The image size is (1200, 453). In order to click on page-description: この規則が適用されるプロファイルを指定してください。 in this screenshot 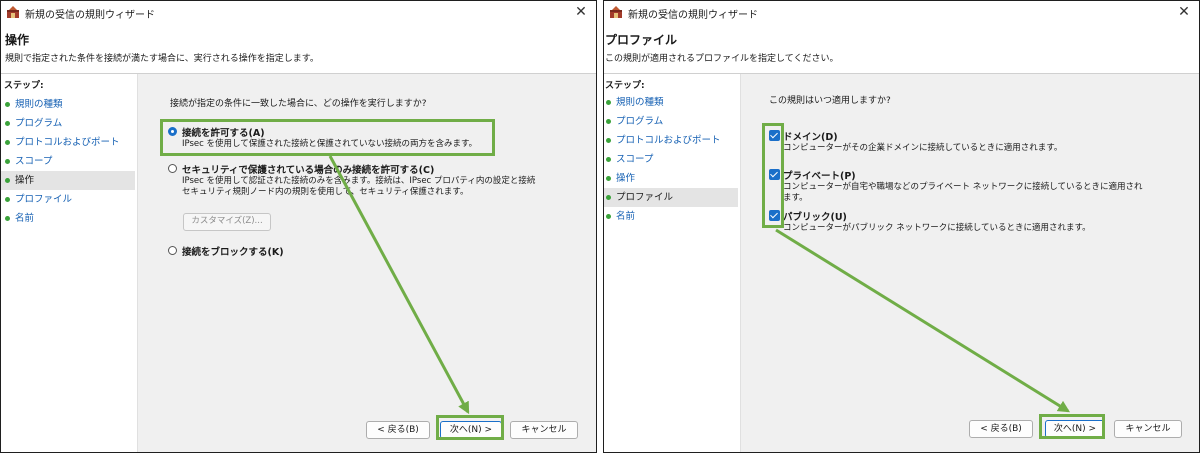, I will do `click(722, 59)`.